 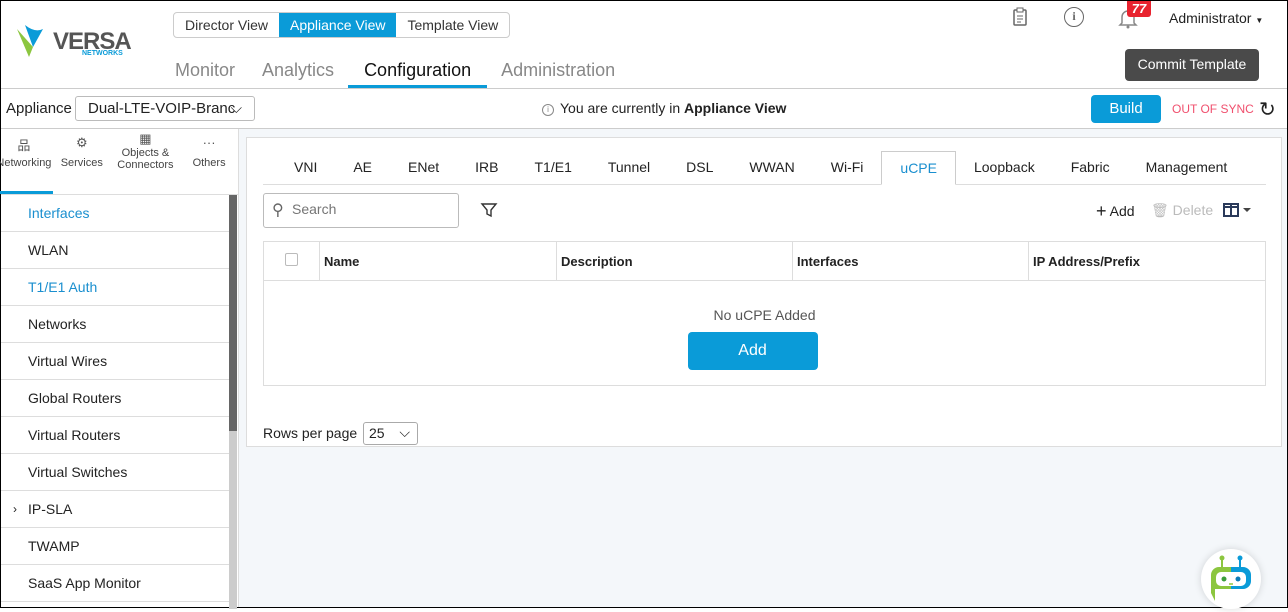 What do you see at coordinates (115, 361) in the screenshot?
I see `side-item-virtual-wires: Virtual Wires` at bounding box center [115, 361].